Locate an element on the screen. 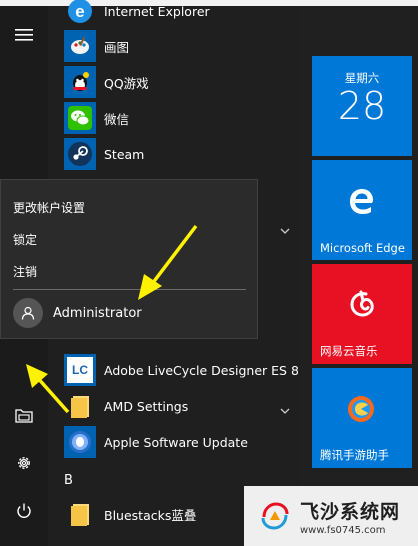 Image resolution: width=418 pixels, height=546 pixels. tile-label: 网易云音乐 is located at coordinates (349, 351).